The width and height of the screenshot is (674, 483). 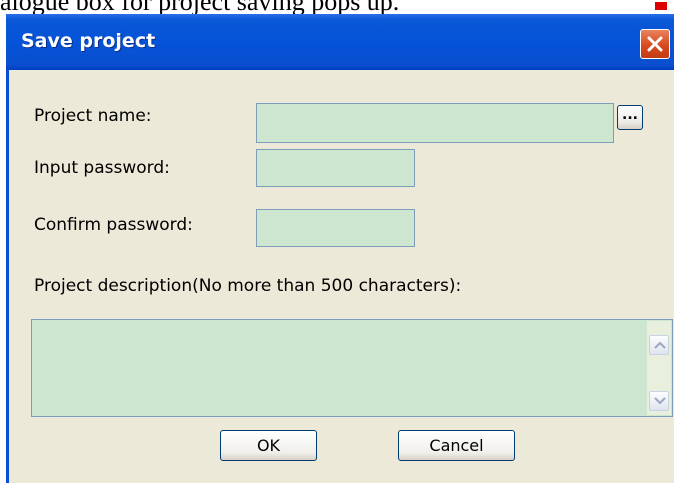 What do you see at coordinates (102, 168) in the screenshot?
I see `input-password-label: Input password:` at bounding box center [102, 168].